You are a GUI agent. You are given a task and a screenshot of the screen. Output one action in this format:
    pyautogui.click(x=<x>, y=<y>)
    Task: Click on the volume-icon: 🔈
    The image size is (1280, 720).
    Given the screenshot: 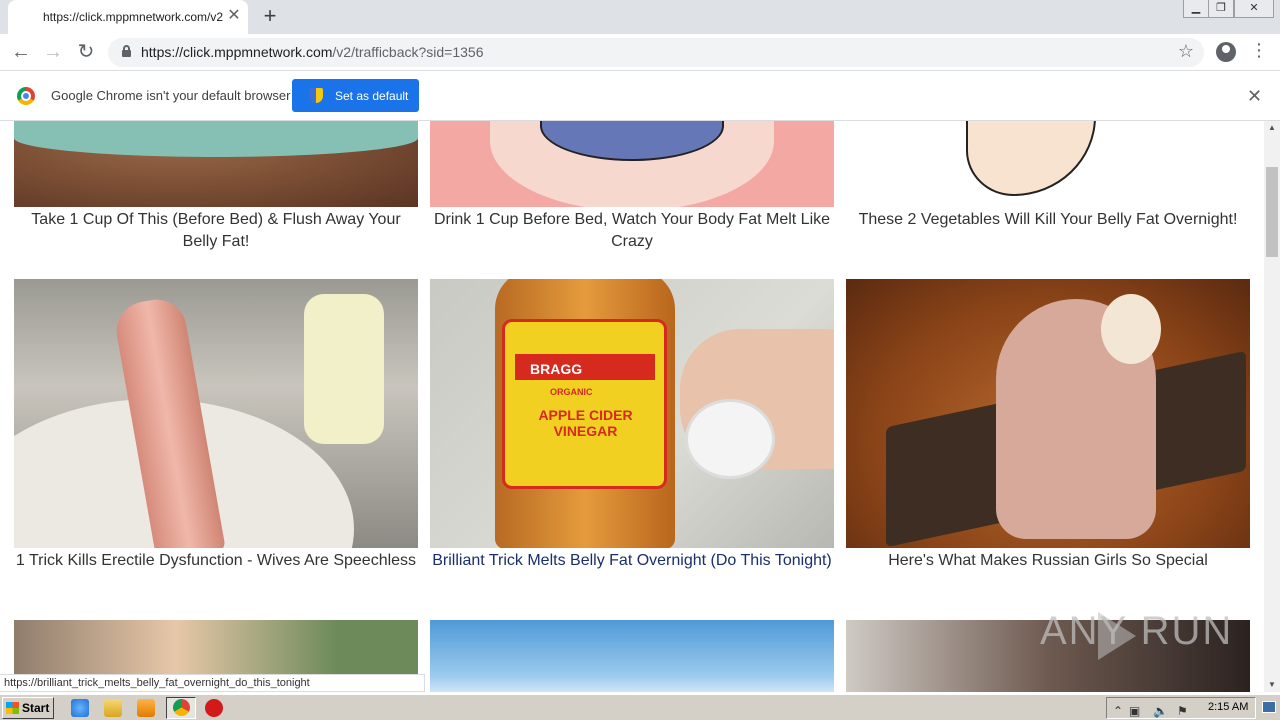 What is the action you would take?
    pyautogui.click(x=1160, y=711)
    